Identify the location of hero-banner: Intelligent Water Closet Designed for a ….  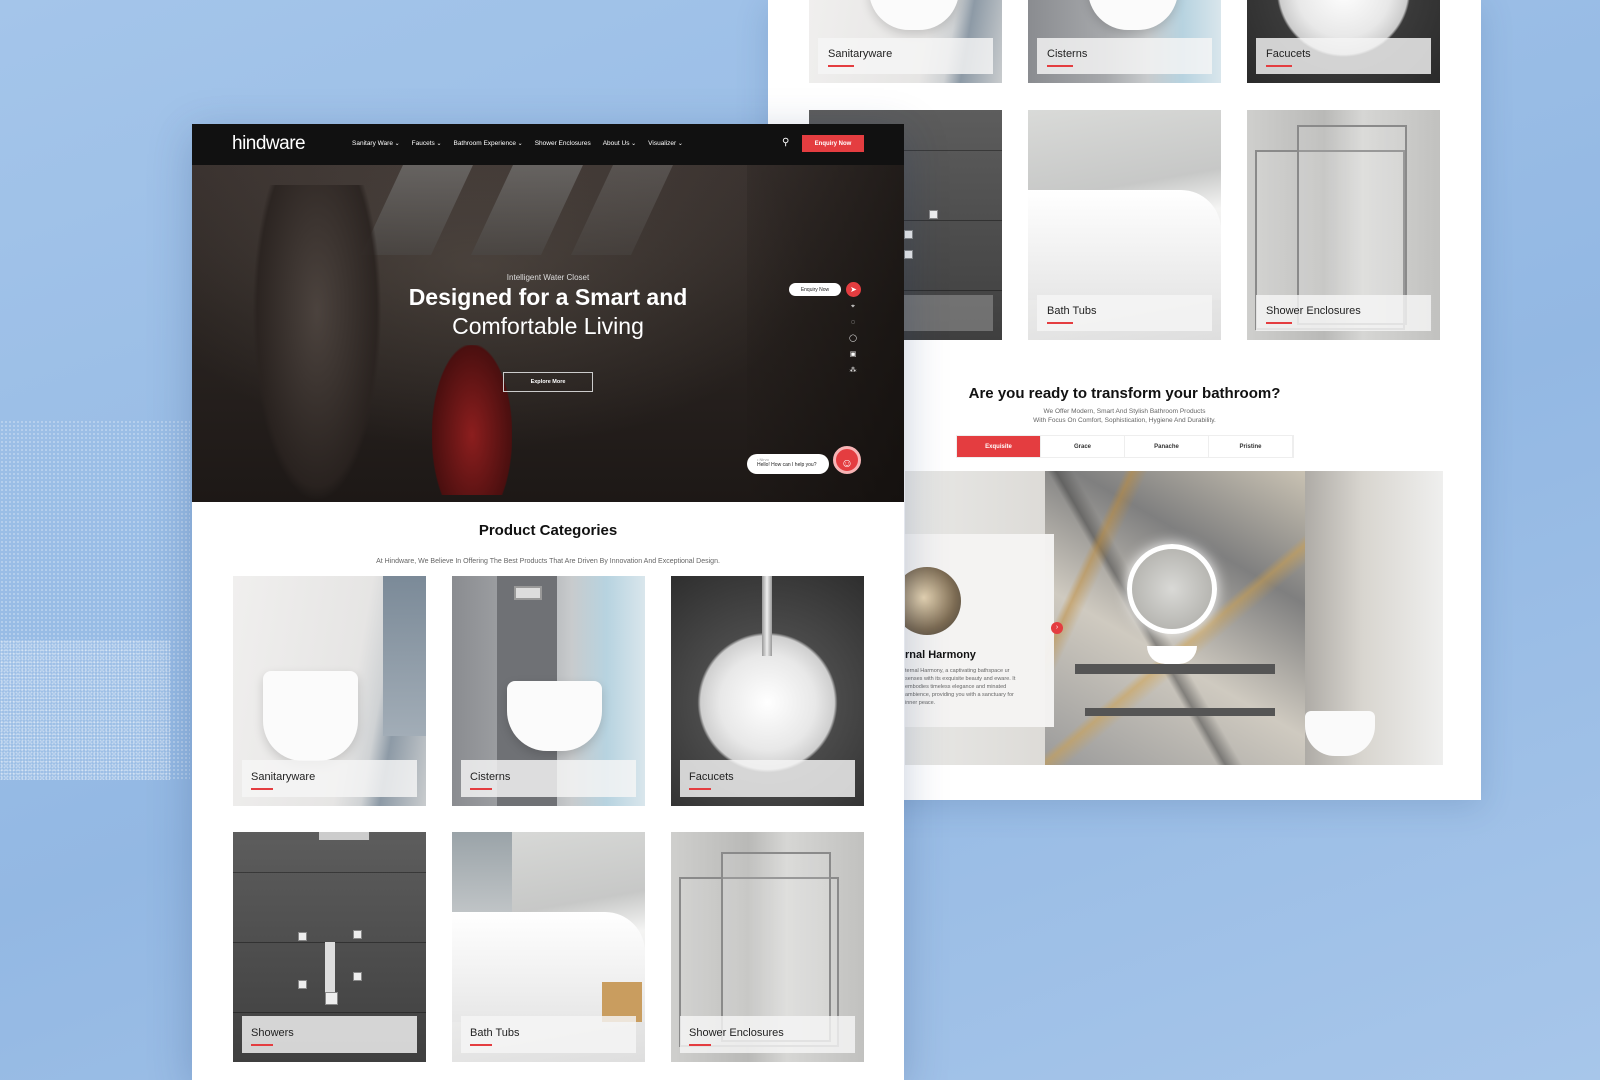
(548, 333).